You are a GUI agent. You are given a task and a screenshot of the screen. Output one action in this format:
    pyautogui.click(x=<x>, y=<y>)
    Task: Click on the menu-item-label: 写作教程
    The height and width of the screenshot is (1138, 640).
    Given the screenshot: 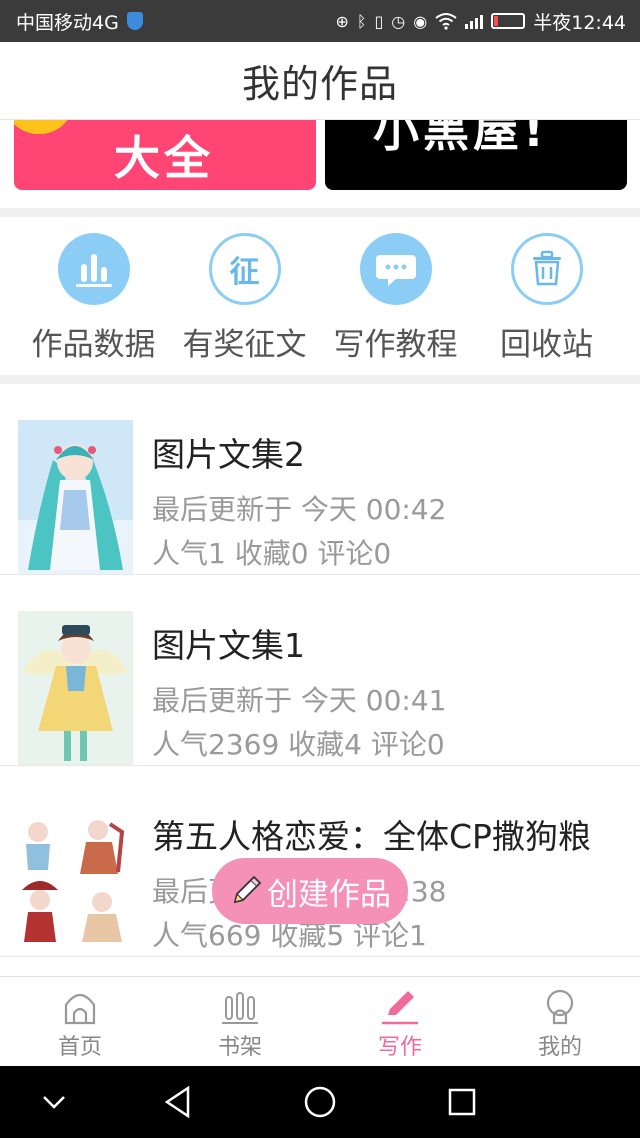 What is the action you would take?
    pyautogui.click(x=395, y=345)
    